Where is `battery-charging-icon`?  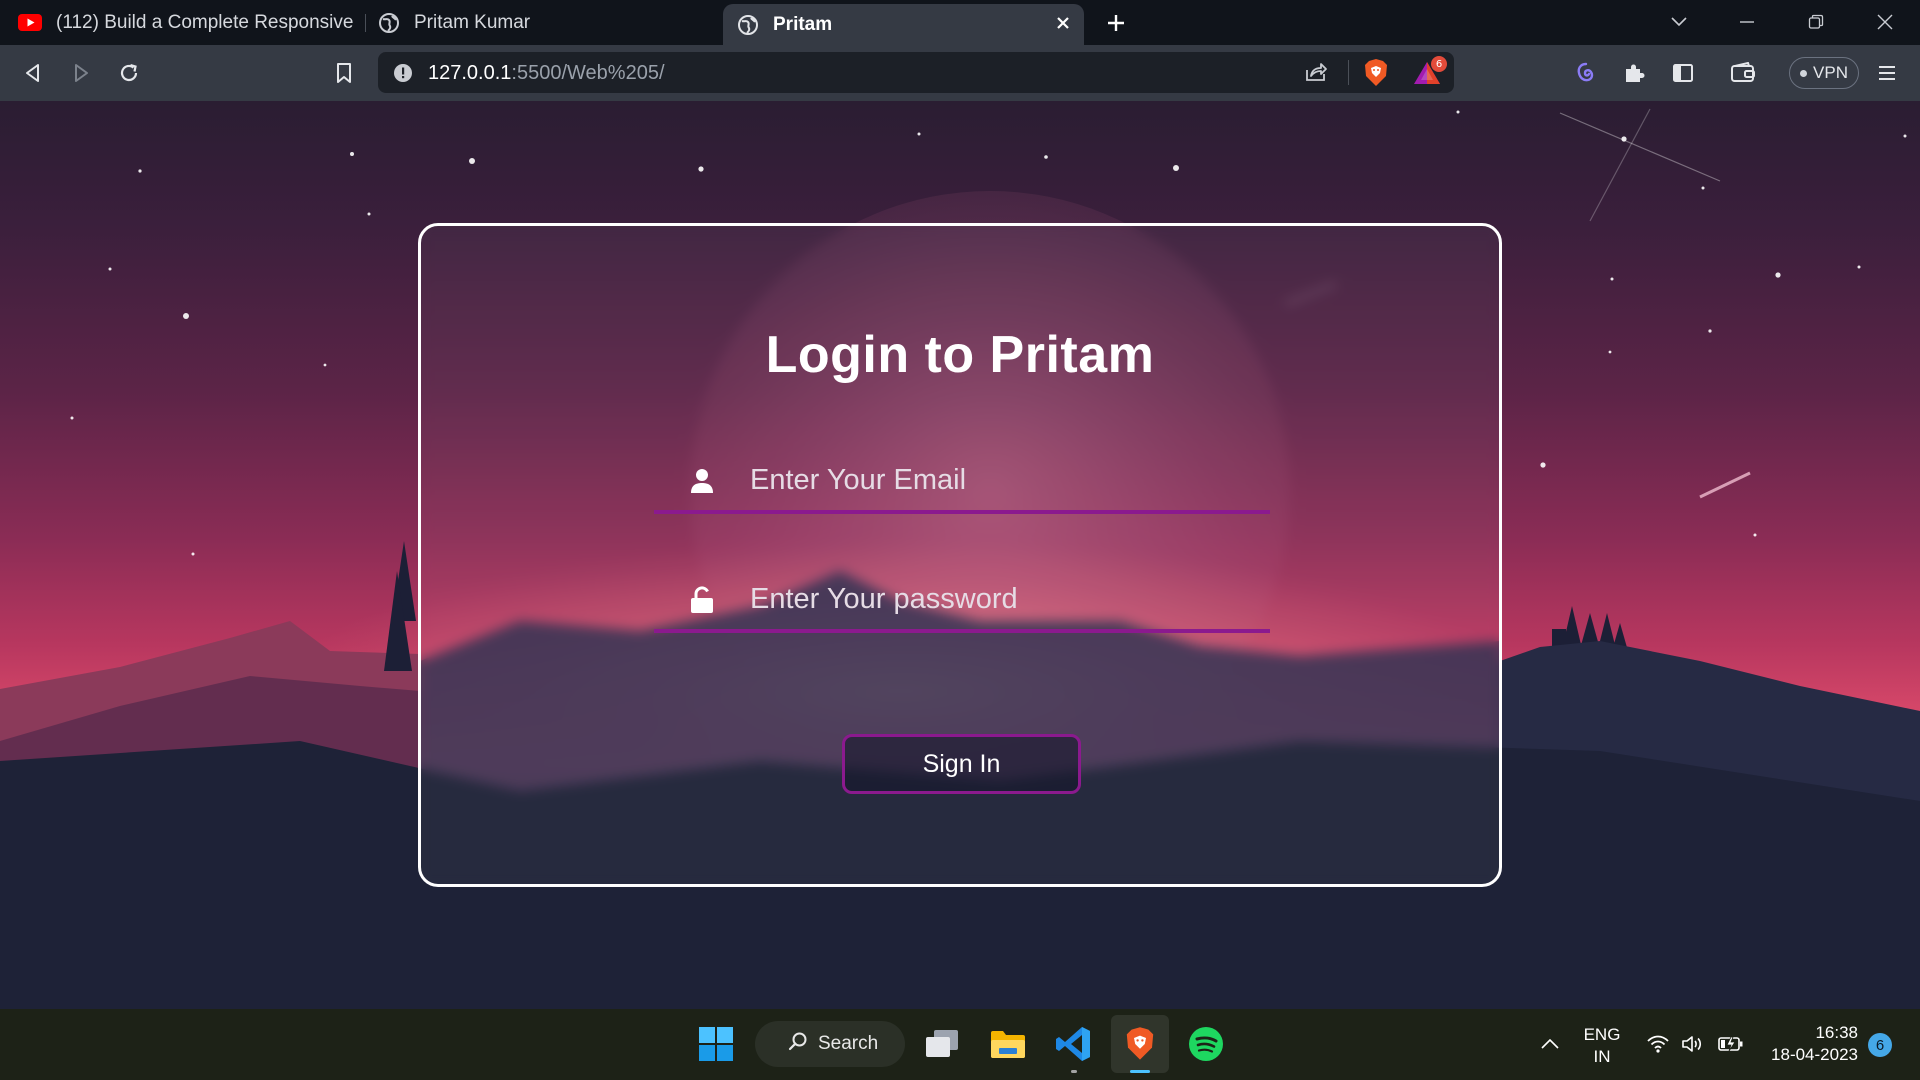
battery-charging-icon is located at coordinates (1731, 1044).